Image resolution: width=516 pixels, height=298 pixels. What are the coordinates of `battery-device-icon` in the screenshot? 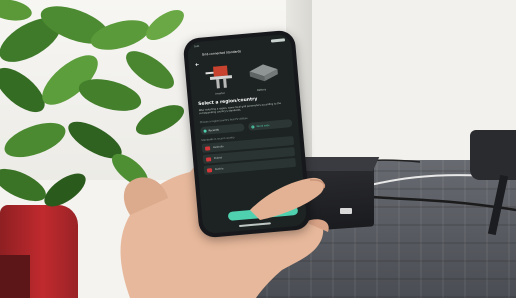 It's located at (264, 72).